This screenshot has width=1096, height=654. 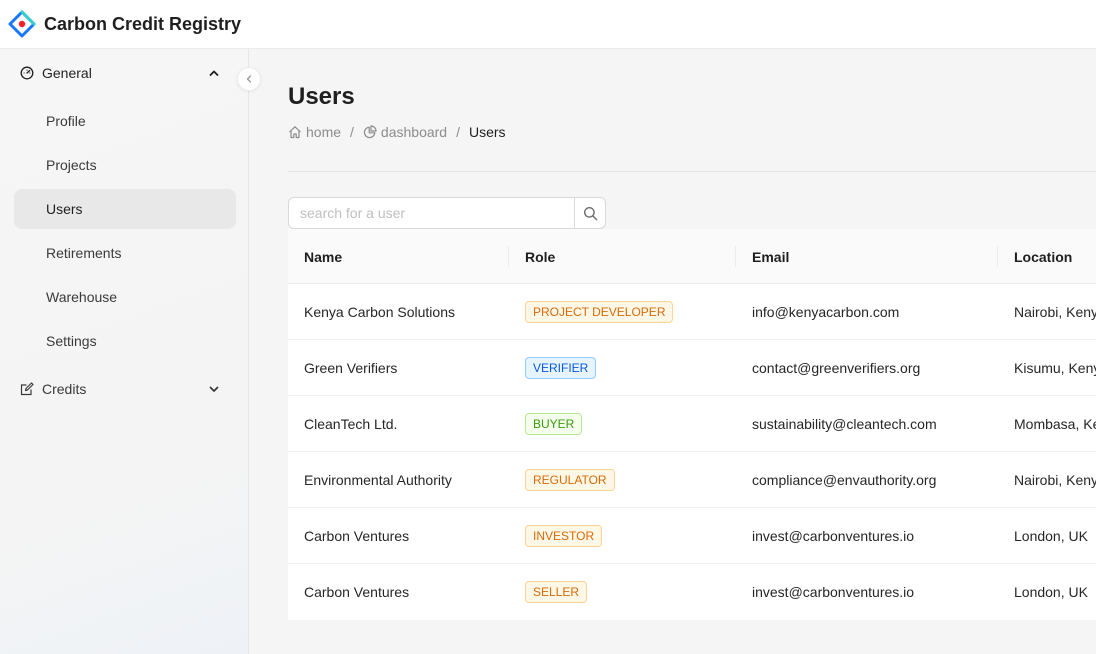 I want to click on cell-role: INVESTOR, so click(x=564, y=536).